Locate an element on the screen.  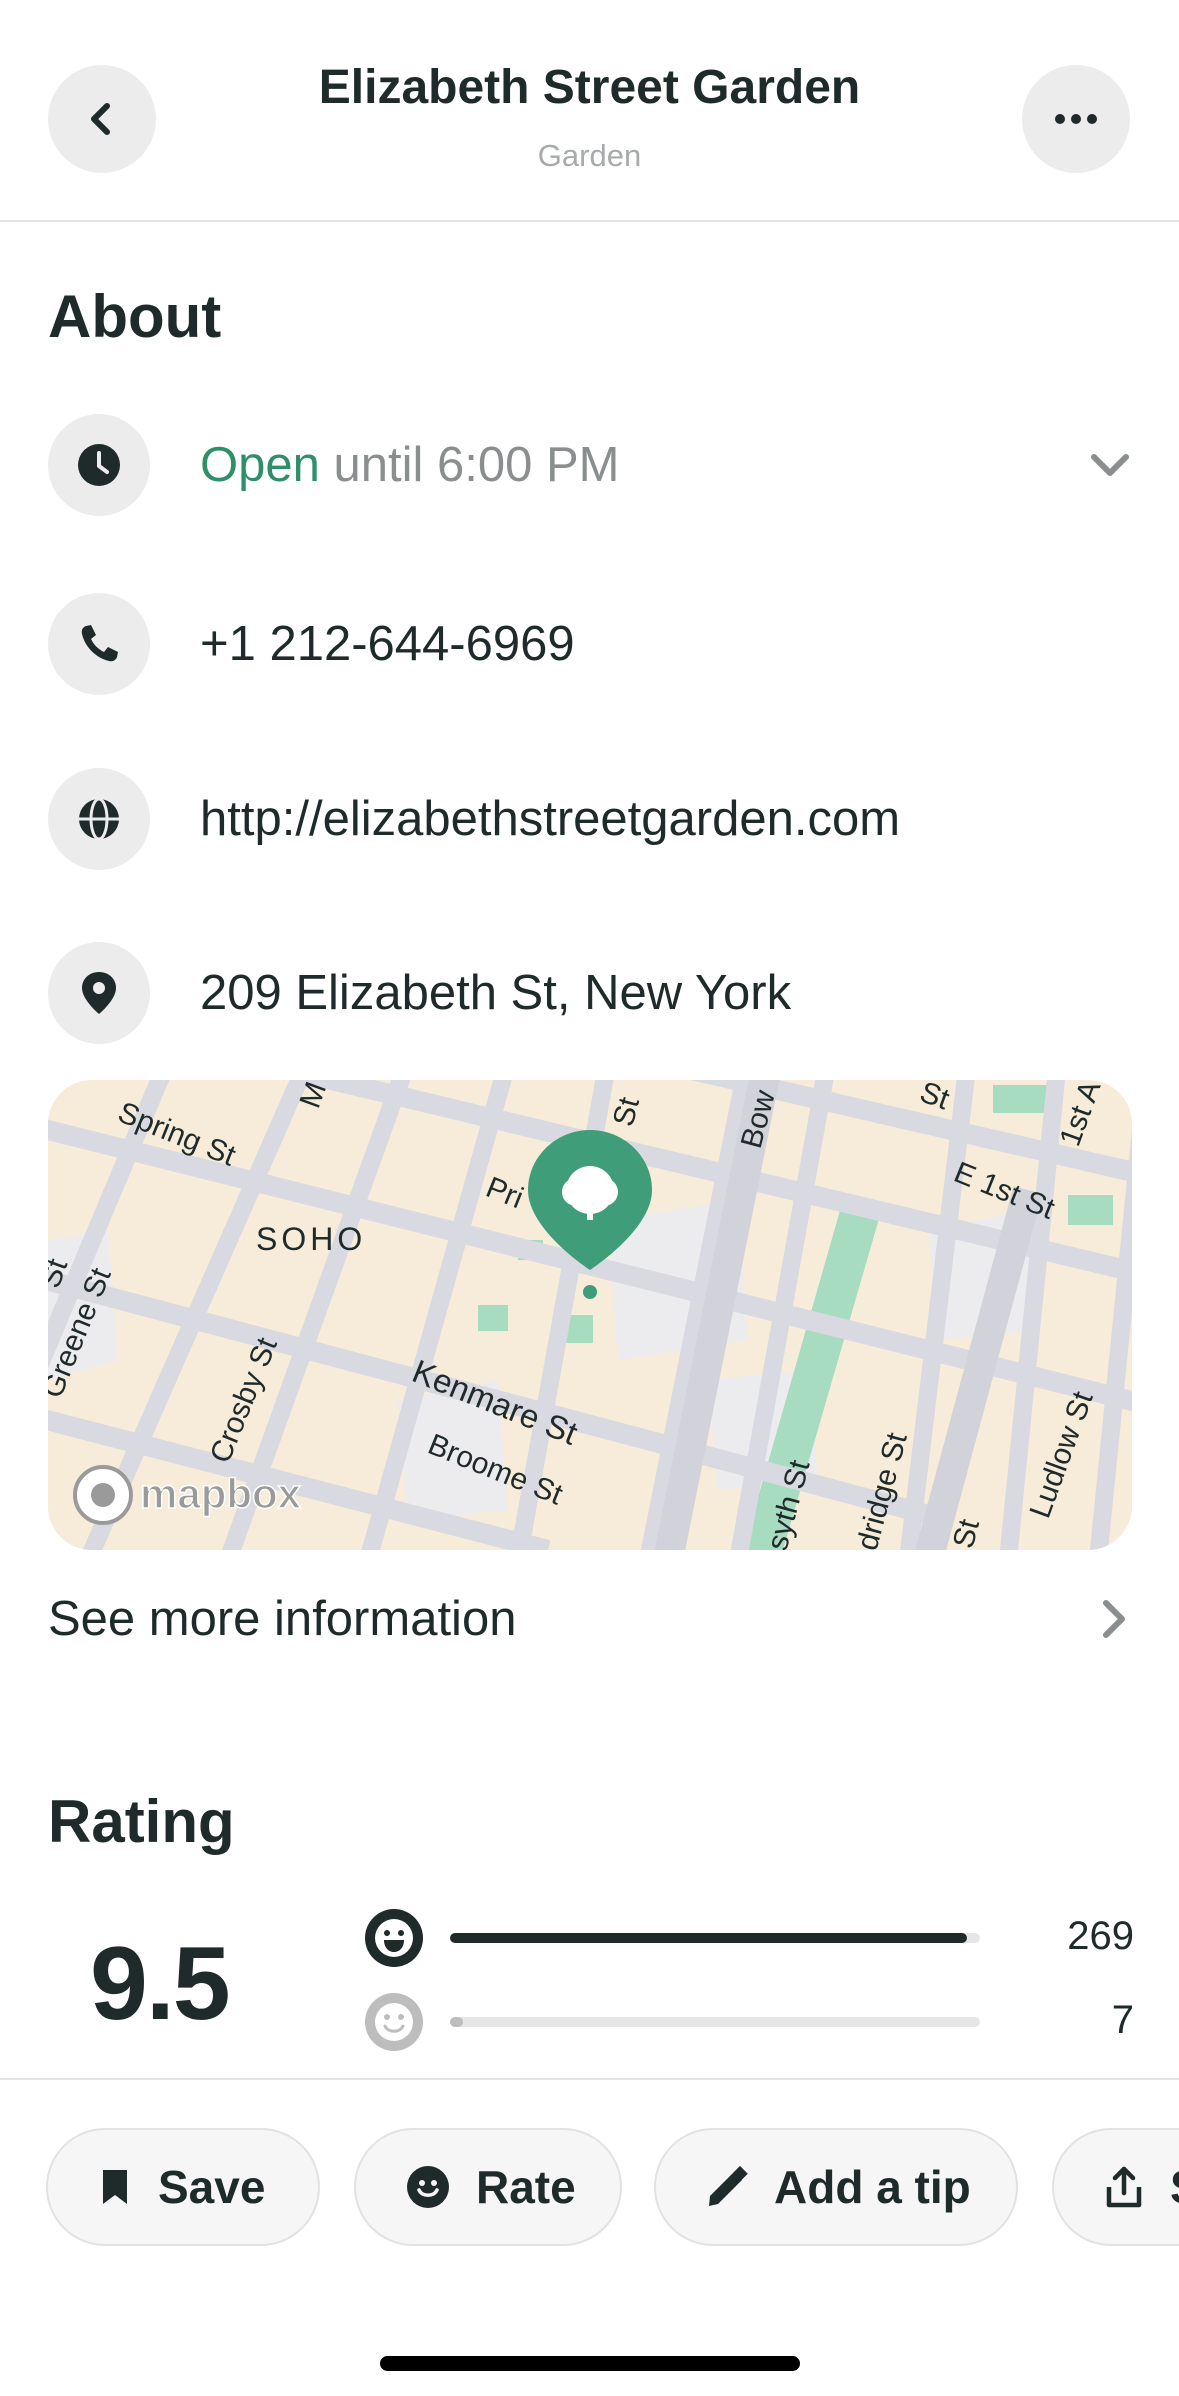
add-tip-button: Add a tip is located at coordinates (836, 2187).